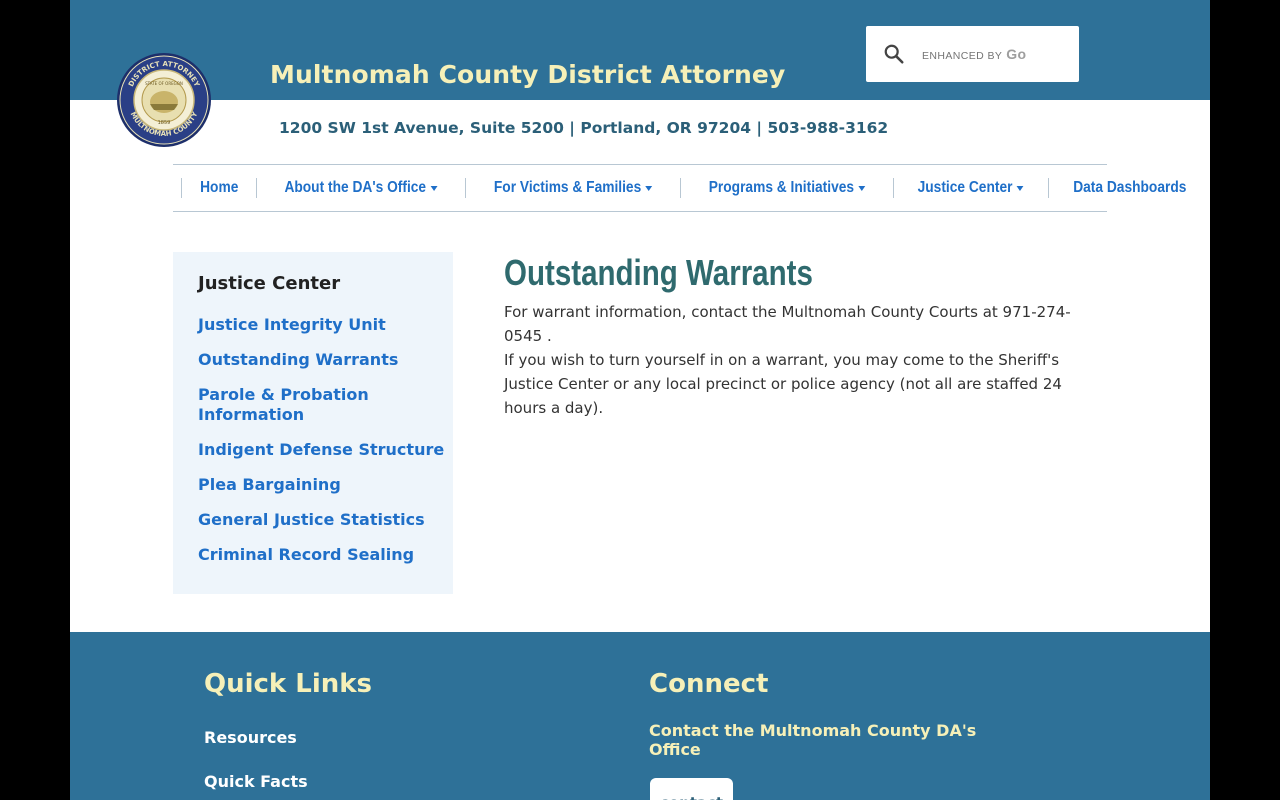  What do you see at coordinates (298, 405) in the screenshot?
I see `sidebar-link-parole-probation: Parole & Probation Information` at bounding box center [298, 405].